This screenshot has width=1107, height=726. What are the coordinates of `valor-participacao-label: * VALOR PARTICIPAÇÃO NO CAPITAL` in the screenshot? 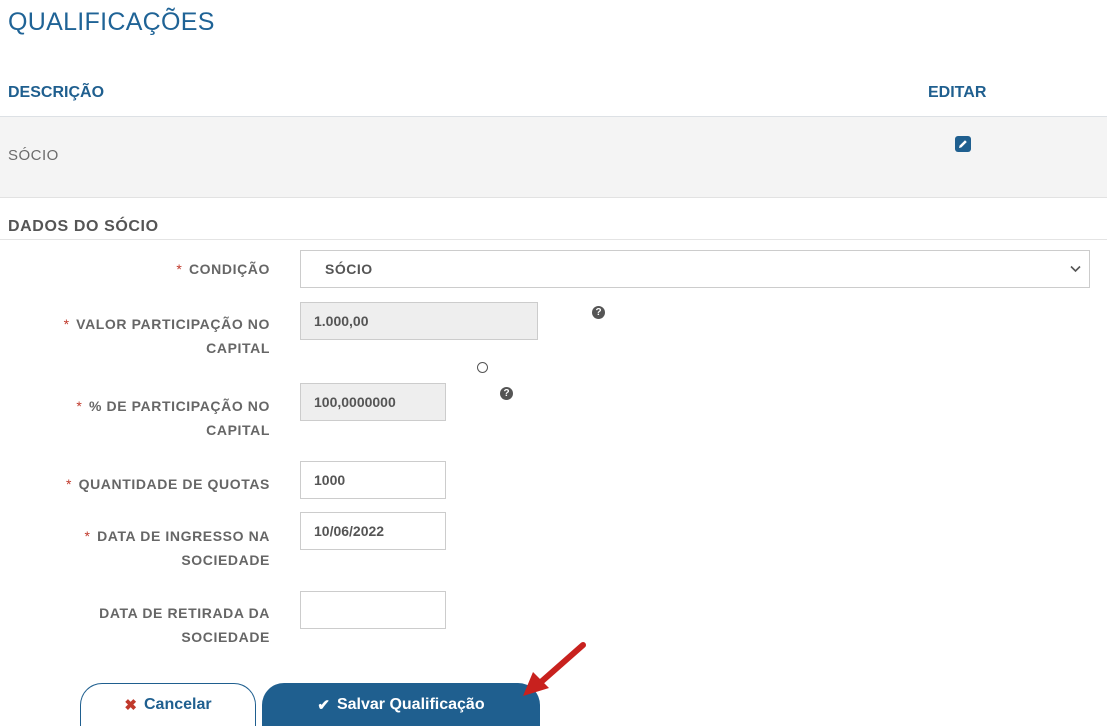 It's located at (166, 336).